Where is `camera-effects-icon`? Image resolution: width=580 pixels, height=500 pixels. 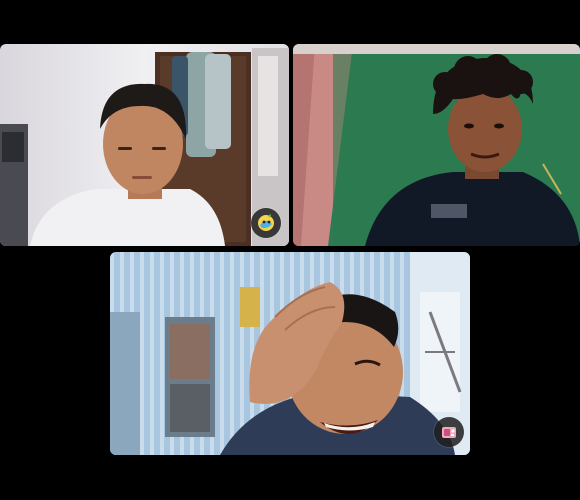
camera-effects-icon is located at coordinates (449, 432).